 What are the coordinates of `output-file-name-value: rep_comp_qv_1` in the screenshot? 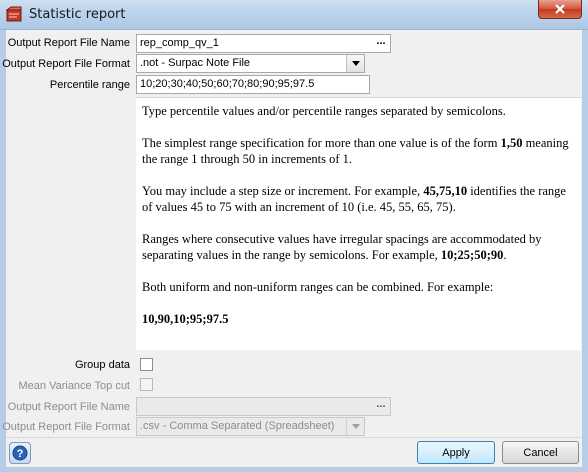 It's located at (179, 43).